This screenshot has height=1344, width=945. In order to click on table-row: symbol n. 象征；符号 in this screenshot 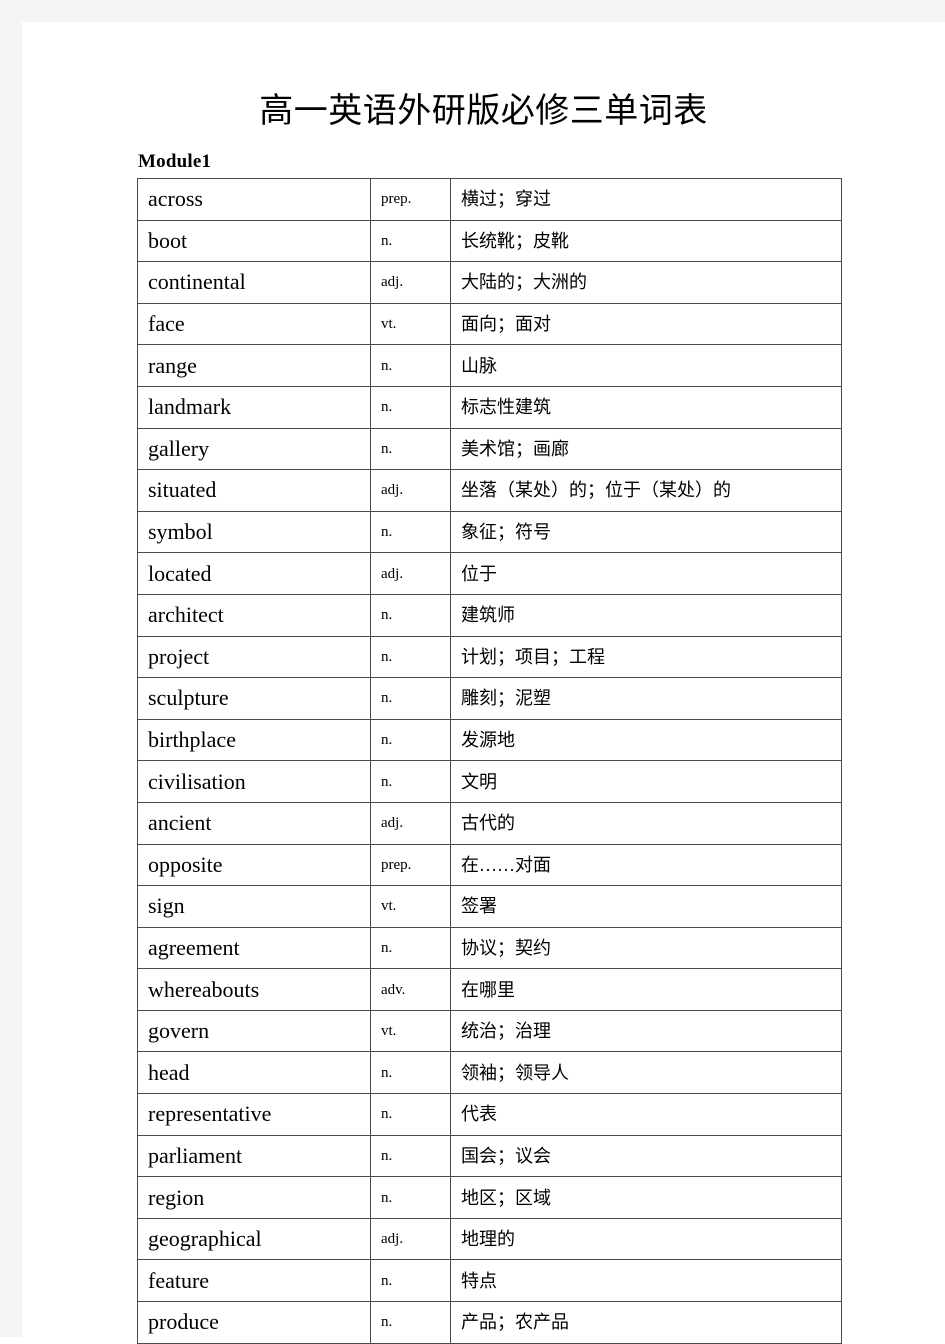, I will do `click(489, 532)`.